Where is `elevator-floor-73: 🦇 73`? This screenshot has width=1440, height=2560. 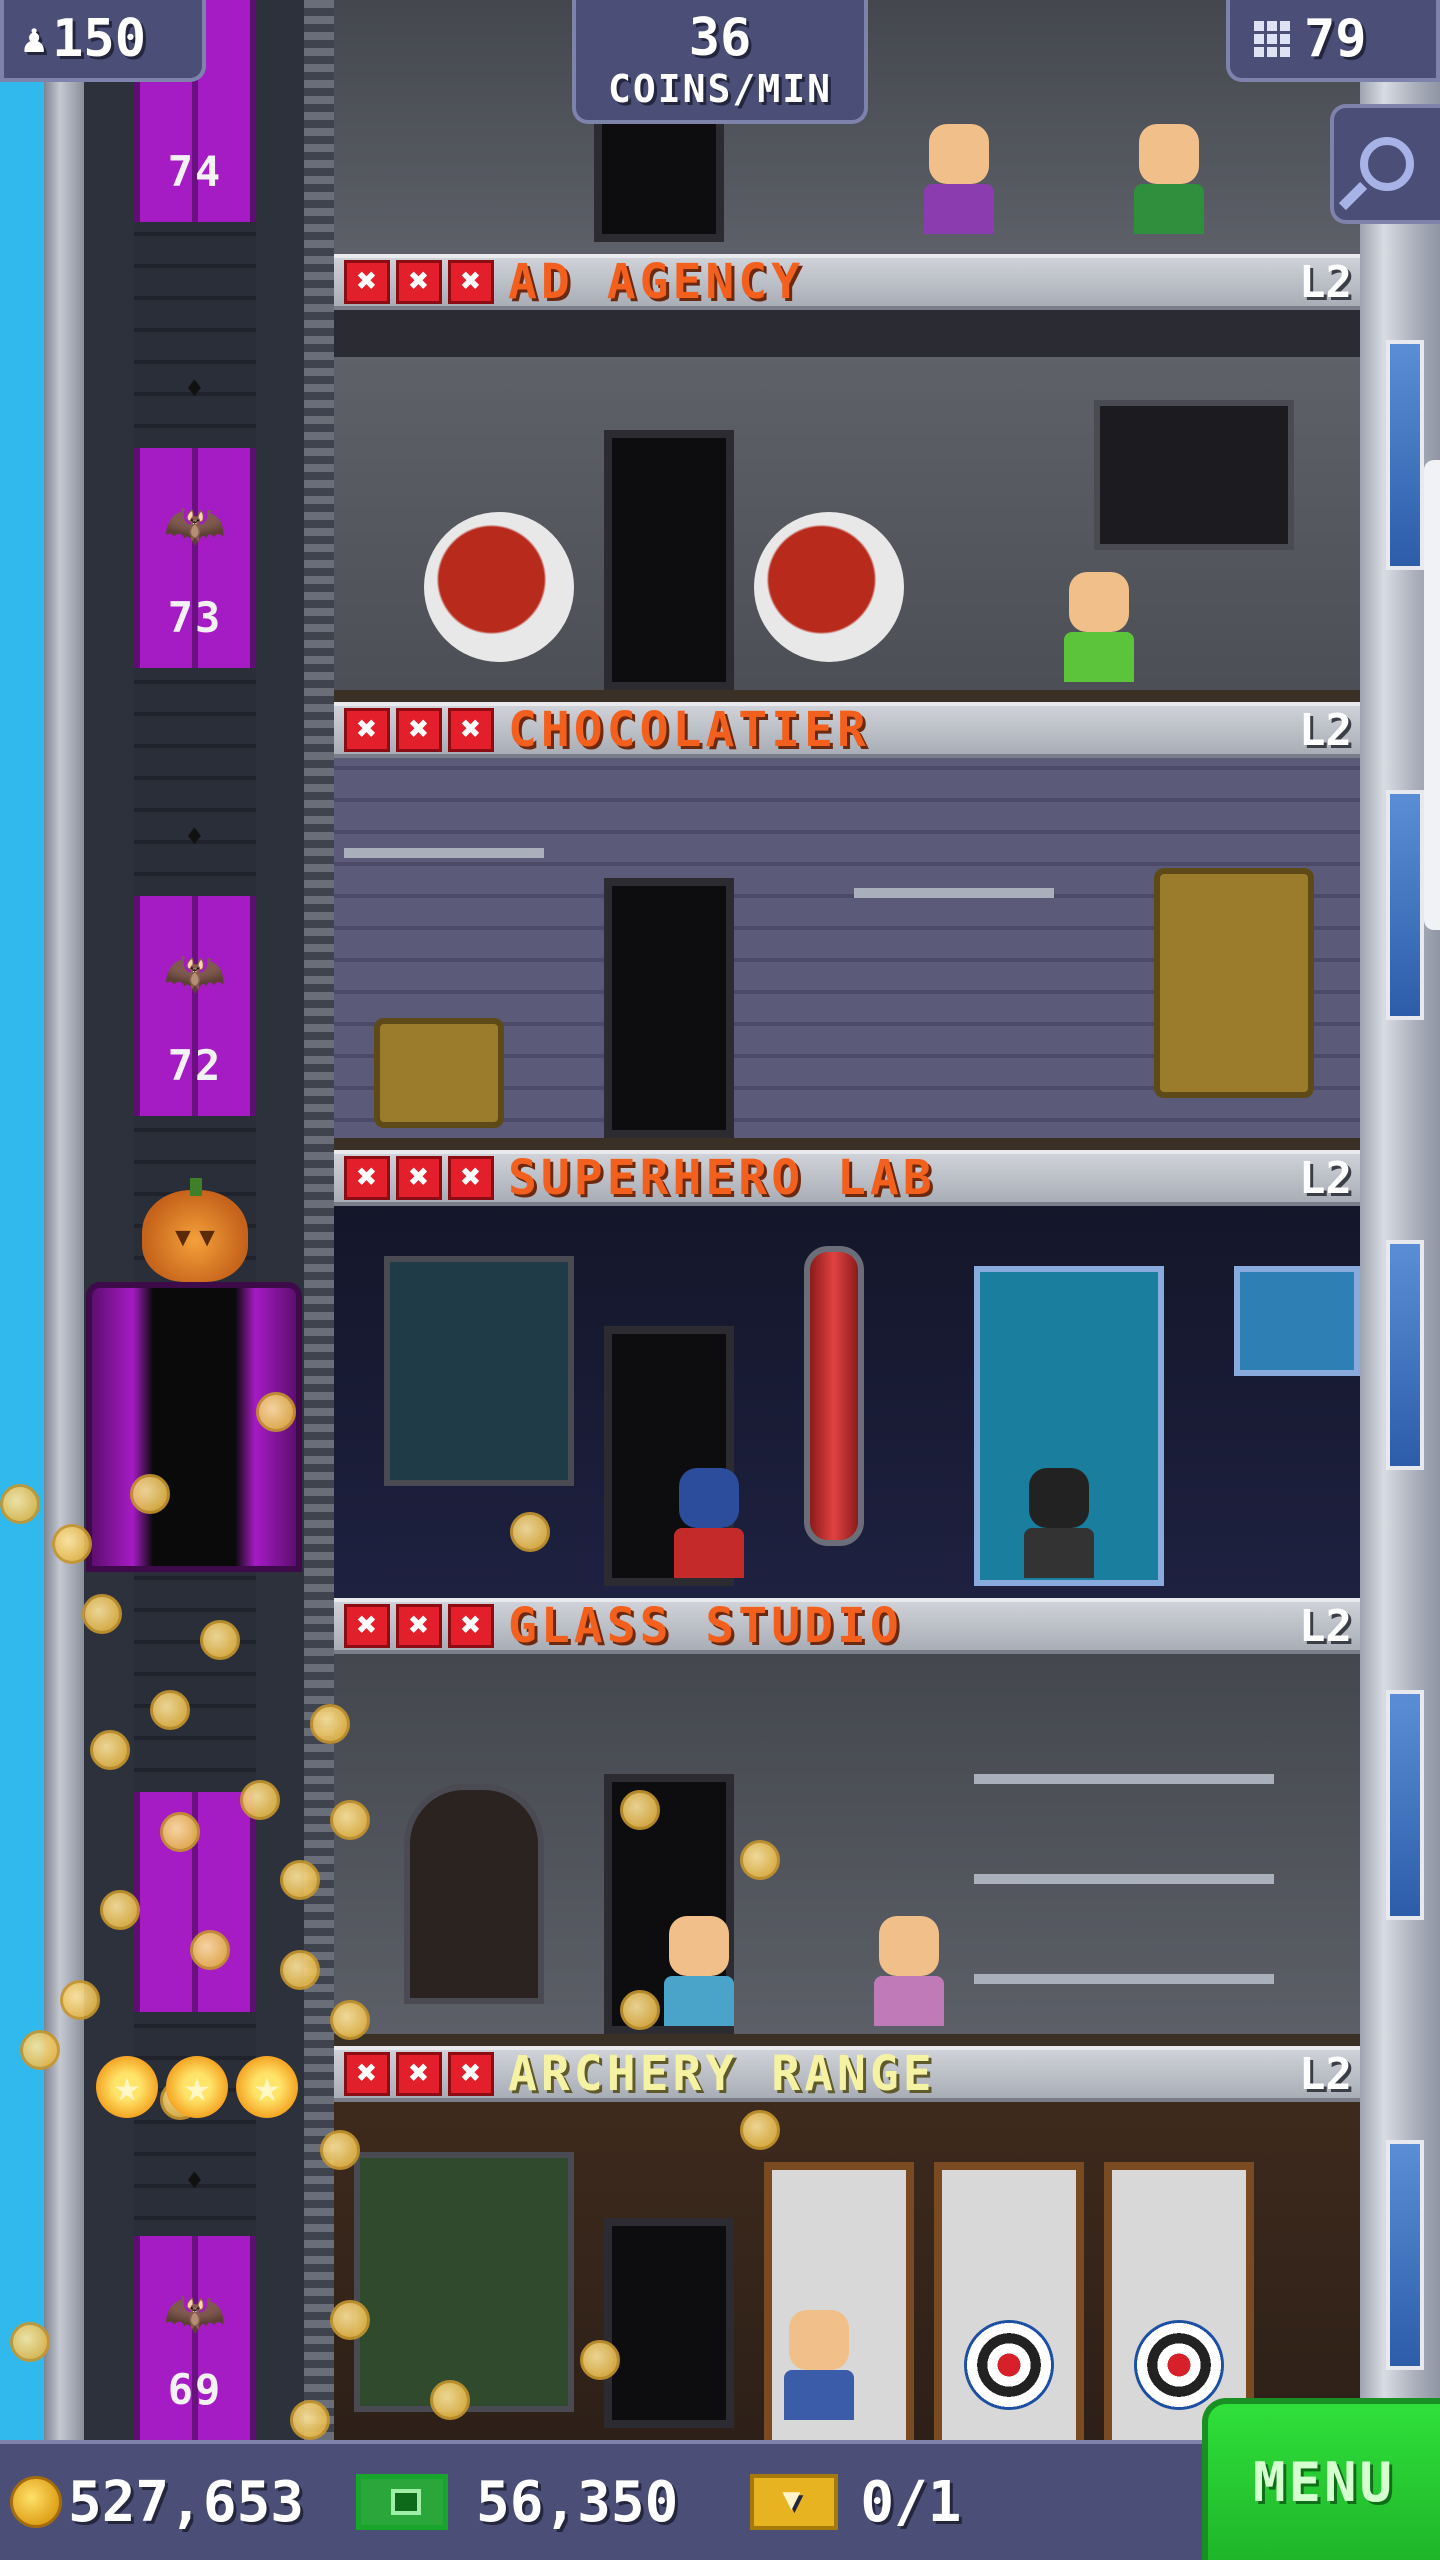
elevator-floor-73: 🦇 73 is located at coordinates (195, 558).